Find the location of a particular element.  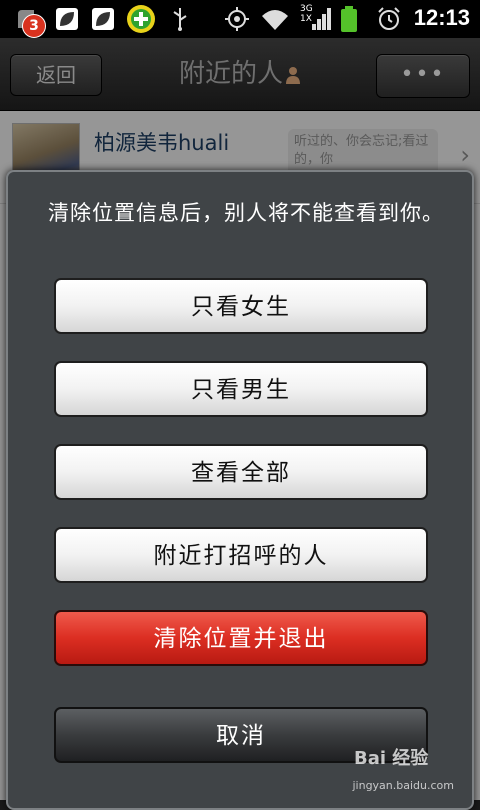

network-type-label: 3G 1X is located at coordinates (306, 14).